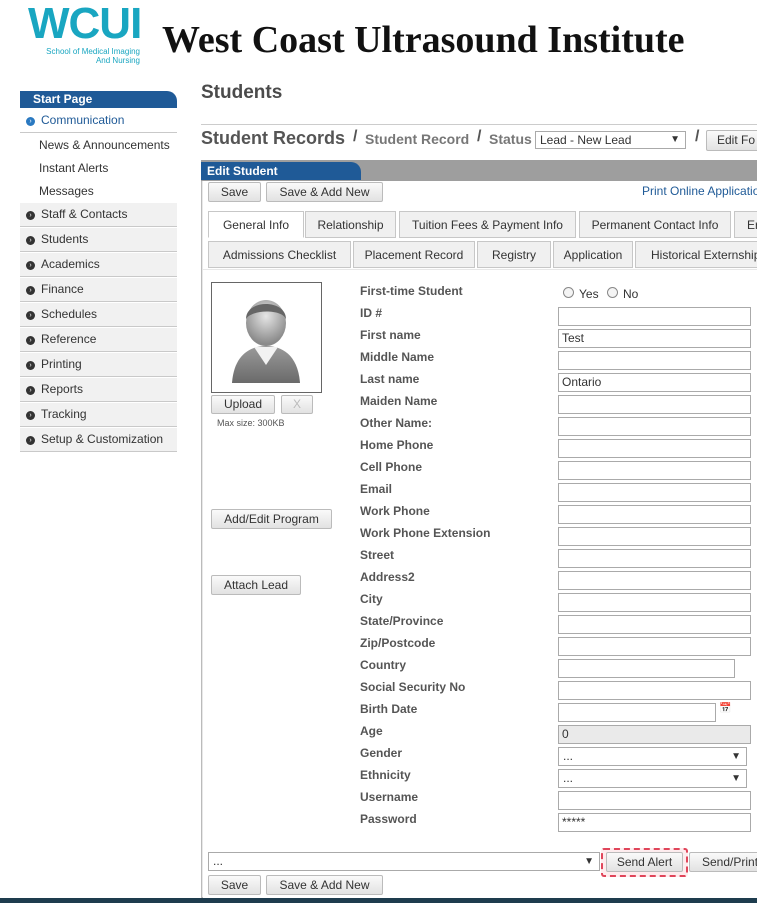 The width and height of the screenshot is (757, 903). What do you see at coordinates (98, 390) in the screenshot?
I see `sidebar-item-reports: › Reports` at bounding box center [98, 390].